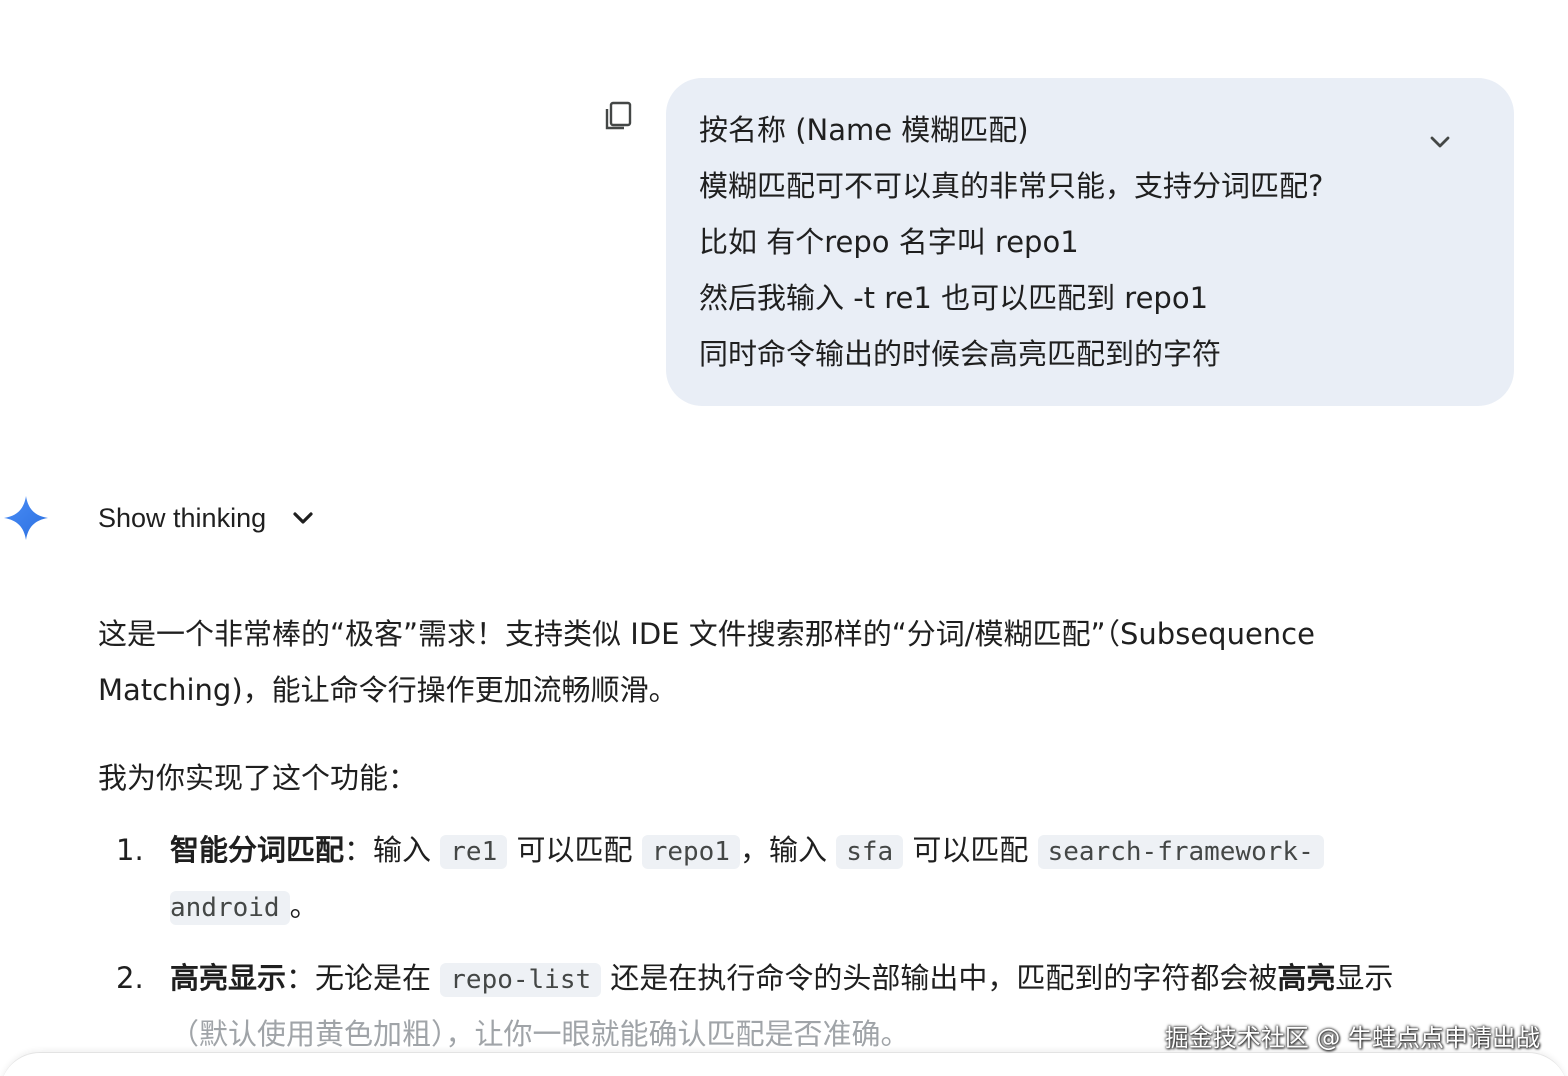 The width and height of the screenshot is (1568, 1076). Describe the element at coordinates (954, 298) in the screenshot. I see `user-message-line: 然后我输入 -t re1 也可以匹配到 repo1` at that location.